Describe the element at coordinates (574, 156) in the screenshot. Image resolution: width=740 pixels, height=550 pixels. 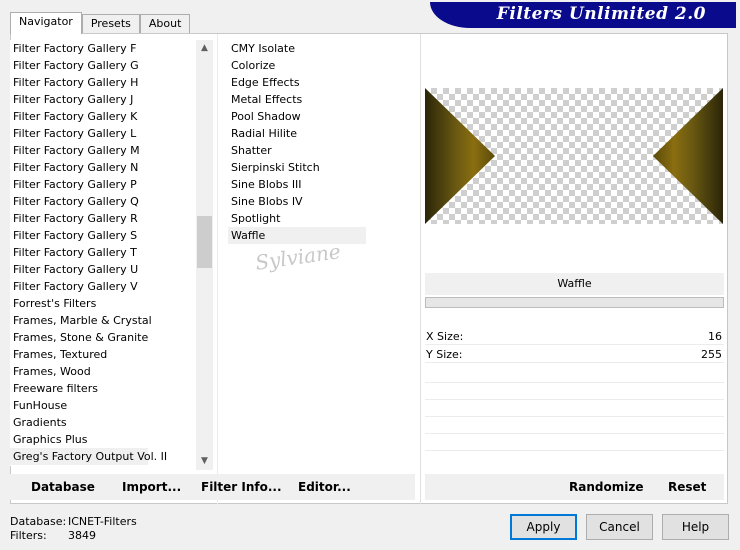
I see `preview-image` at that location.